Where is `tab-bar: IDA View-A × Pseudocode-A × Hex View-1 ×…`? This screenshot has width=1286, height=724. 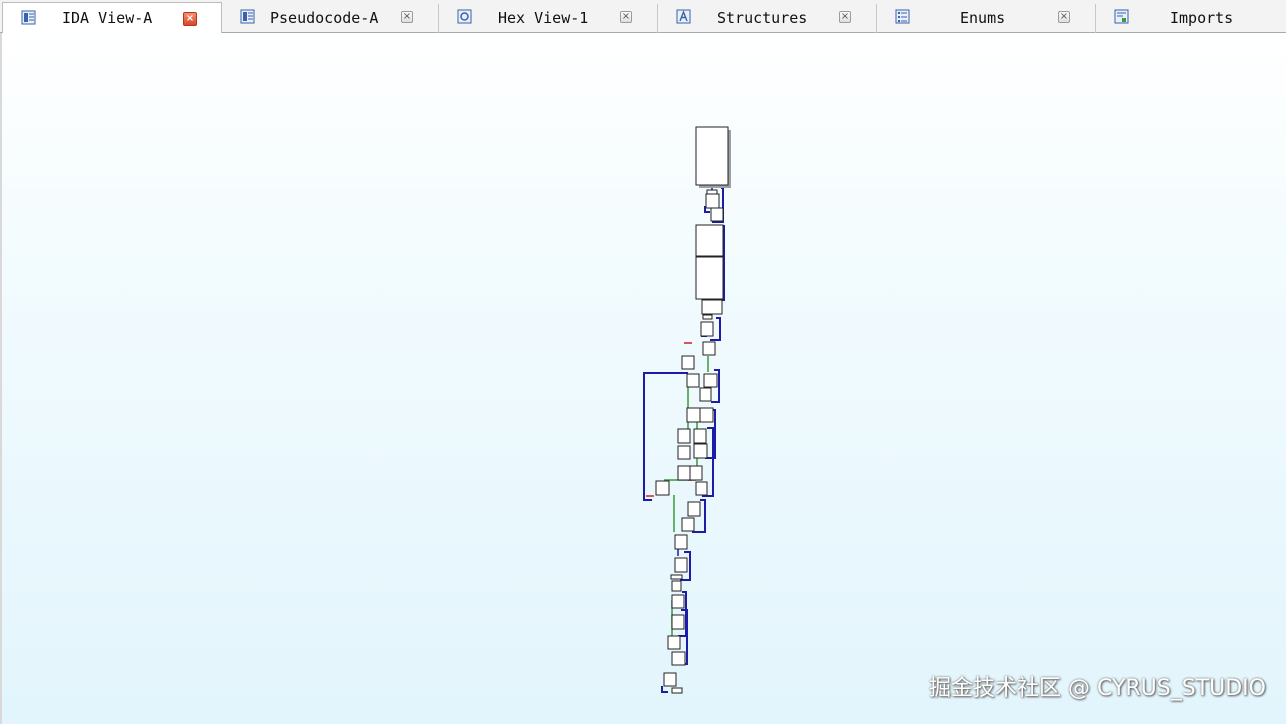 tab-bar: IDA View-A × Pseudocode-A × Hex View-1 ×… is located at coordinates (643, 17).